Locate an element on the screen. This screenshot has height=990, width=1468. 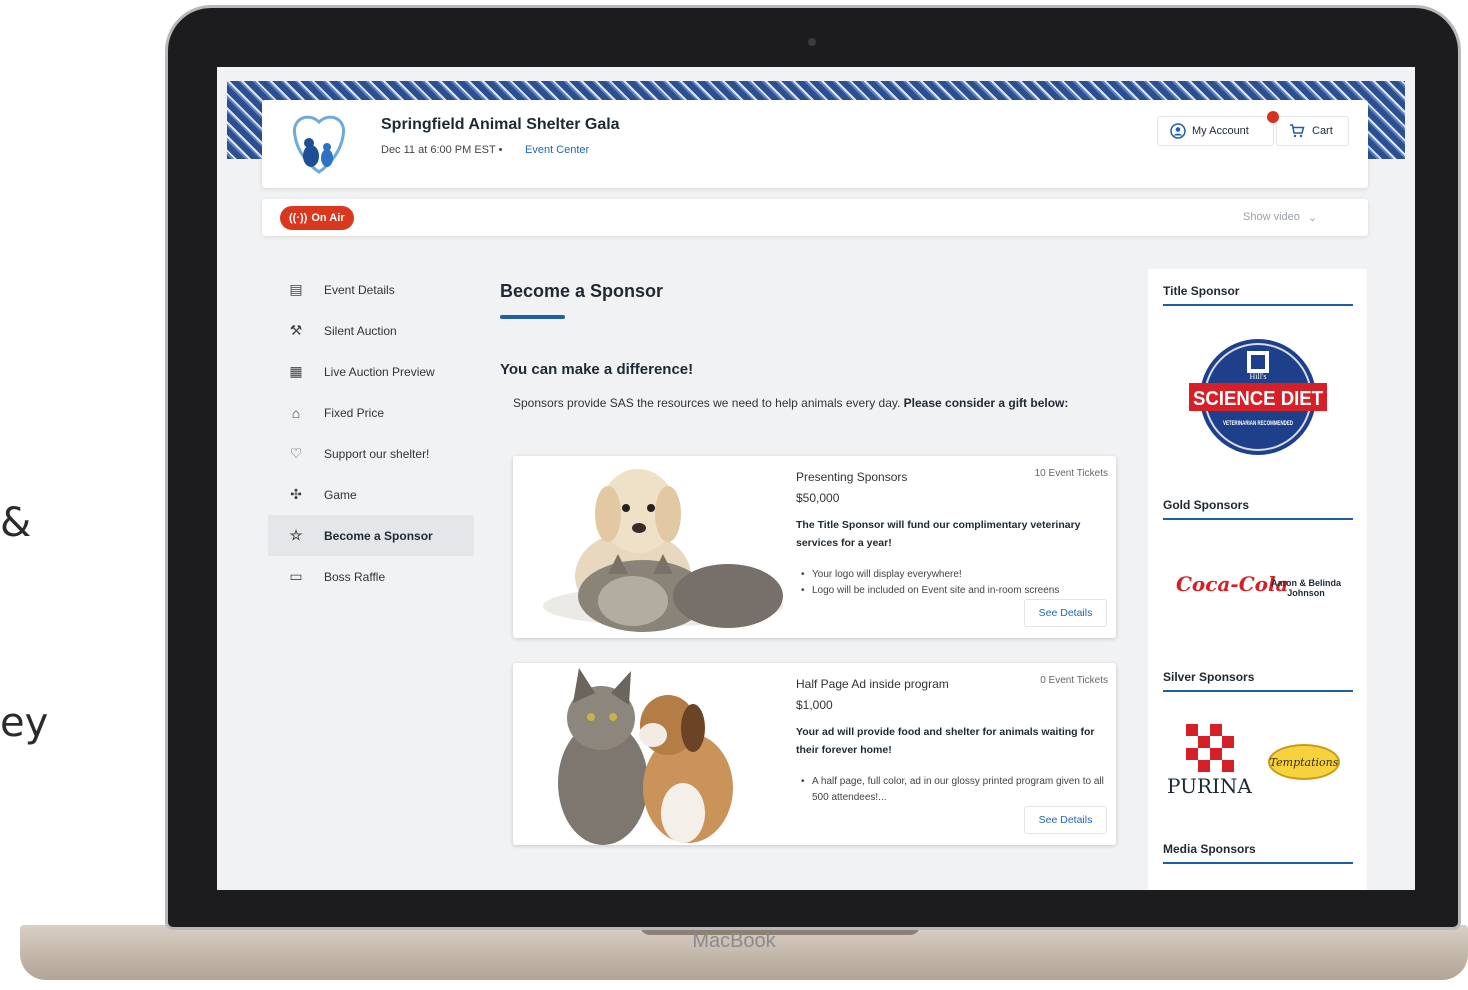
nav-item-event-details: ▤ Event Details is located at coordinates (371, 289).